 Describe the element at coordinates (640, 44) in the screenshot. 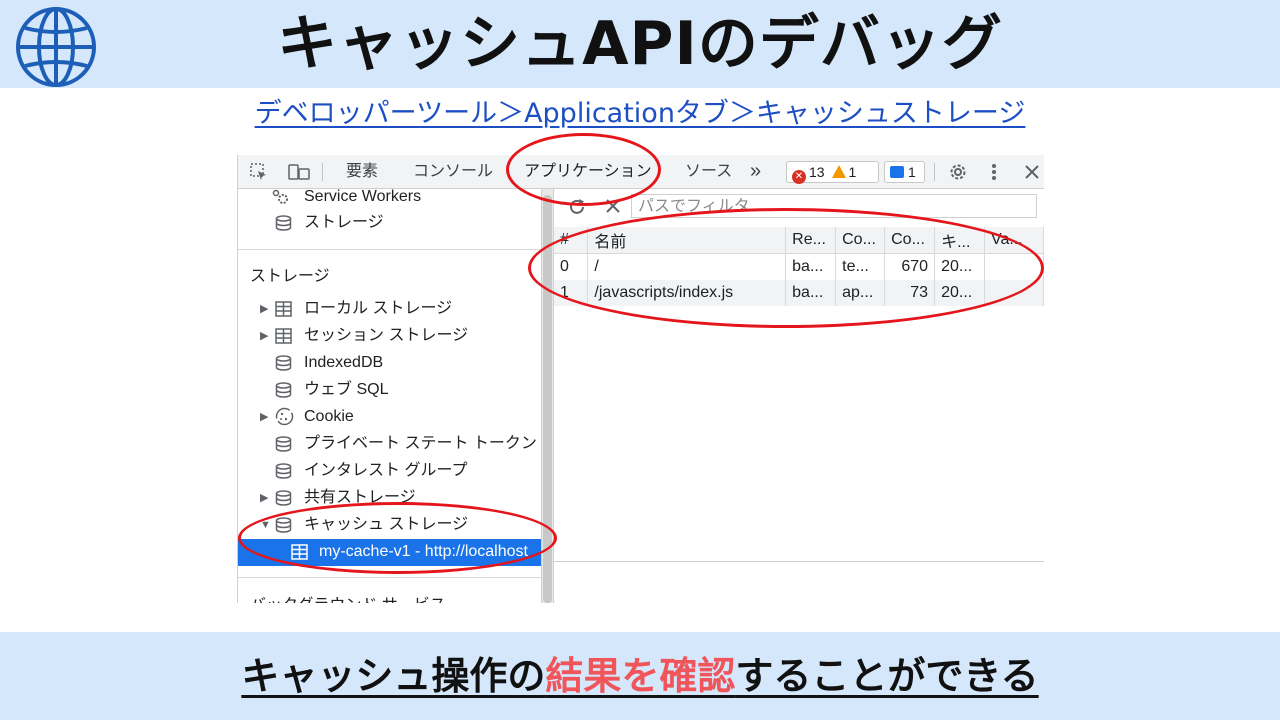

I see `page-title: キャッシュAPIのデバッグ` at that location.